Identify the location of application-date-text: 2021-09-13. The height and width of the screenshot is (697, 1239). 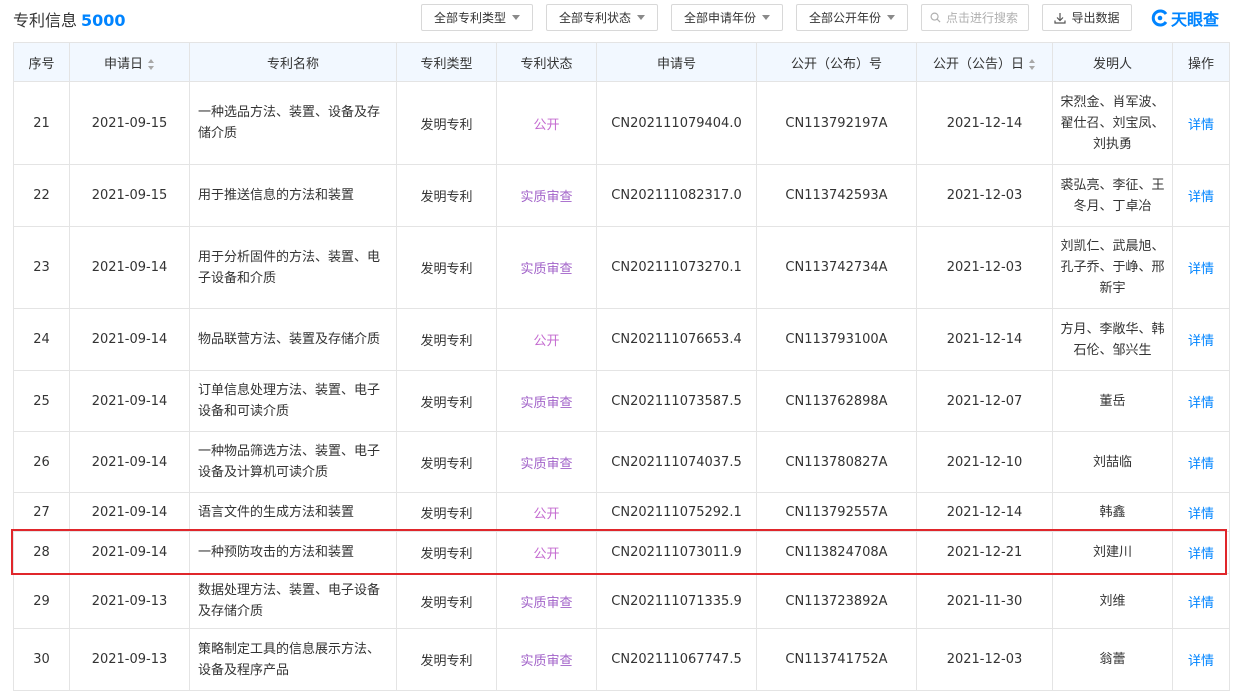
(129, 659).